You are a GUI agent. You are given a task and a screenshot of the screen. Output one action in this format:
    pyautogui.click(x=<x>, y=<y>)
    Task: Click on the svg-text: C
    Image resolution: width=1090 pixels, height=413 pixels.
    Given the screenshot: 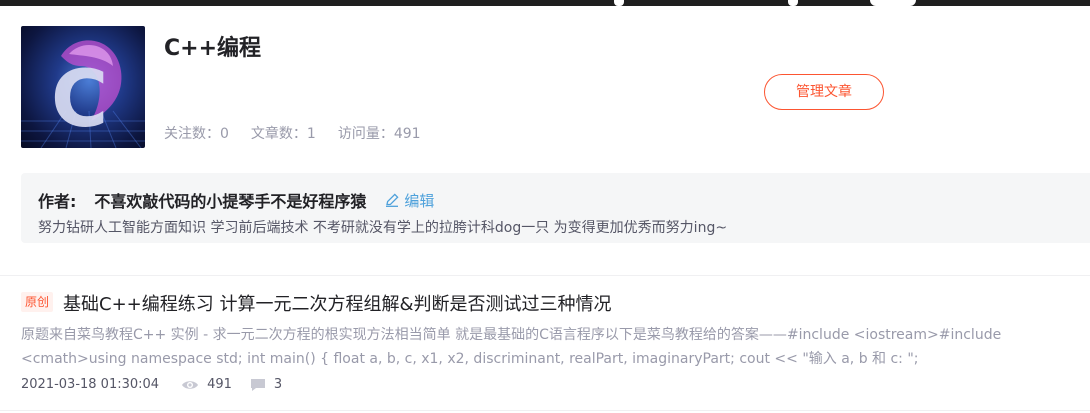 What is the action you would take?
    pyautogui.click(x=79, y=100)
    